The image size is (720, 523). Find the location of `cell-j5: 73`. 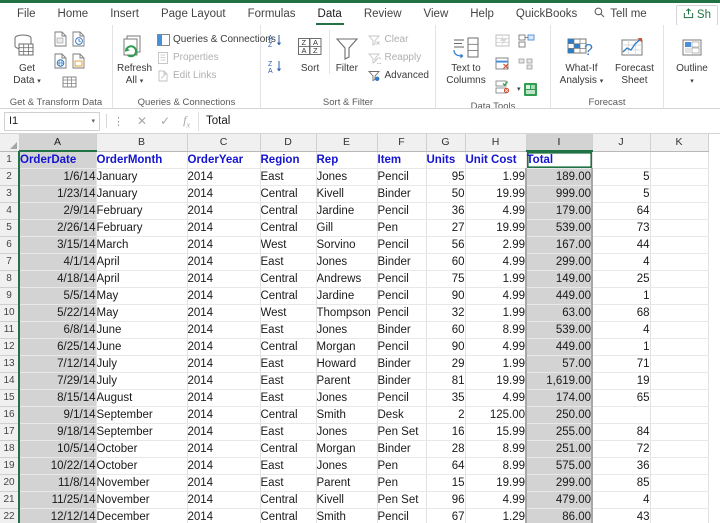

cell-j5: 73 is located at coordinates (621, 228).